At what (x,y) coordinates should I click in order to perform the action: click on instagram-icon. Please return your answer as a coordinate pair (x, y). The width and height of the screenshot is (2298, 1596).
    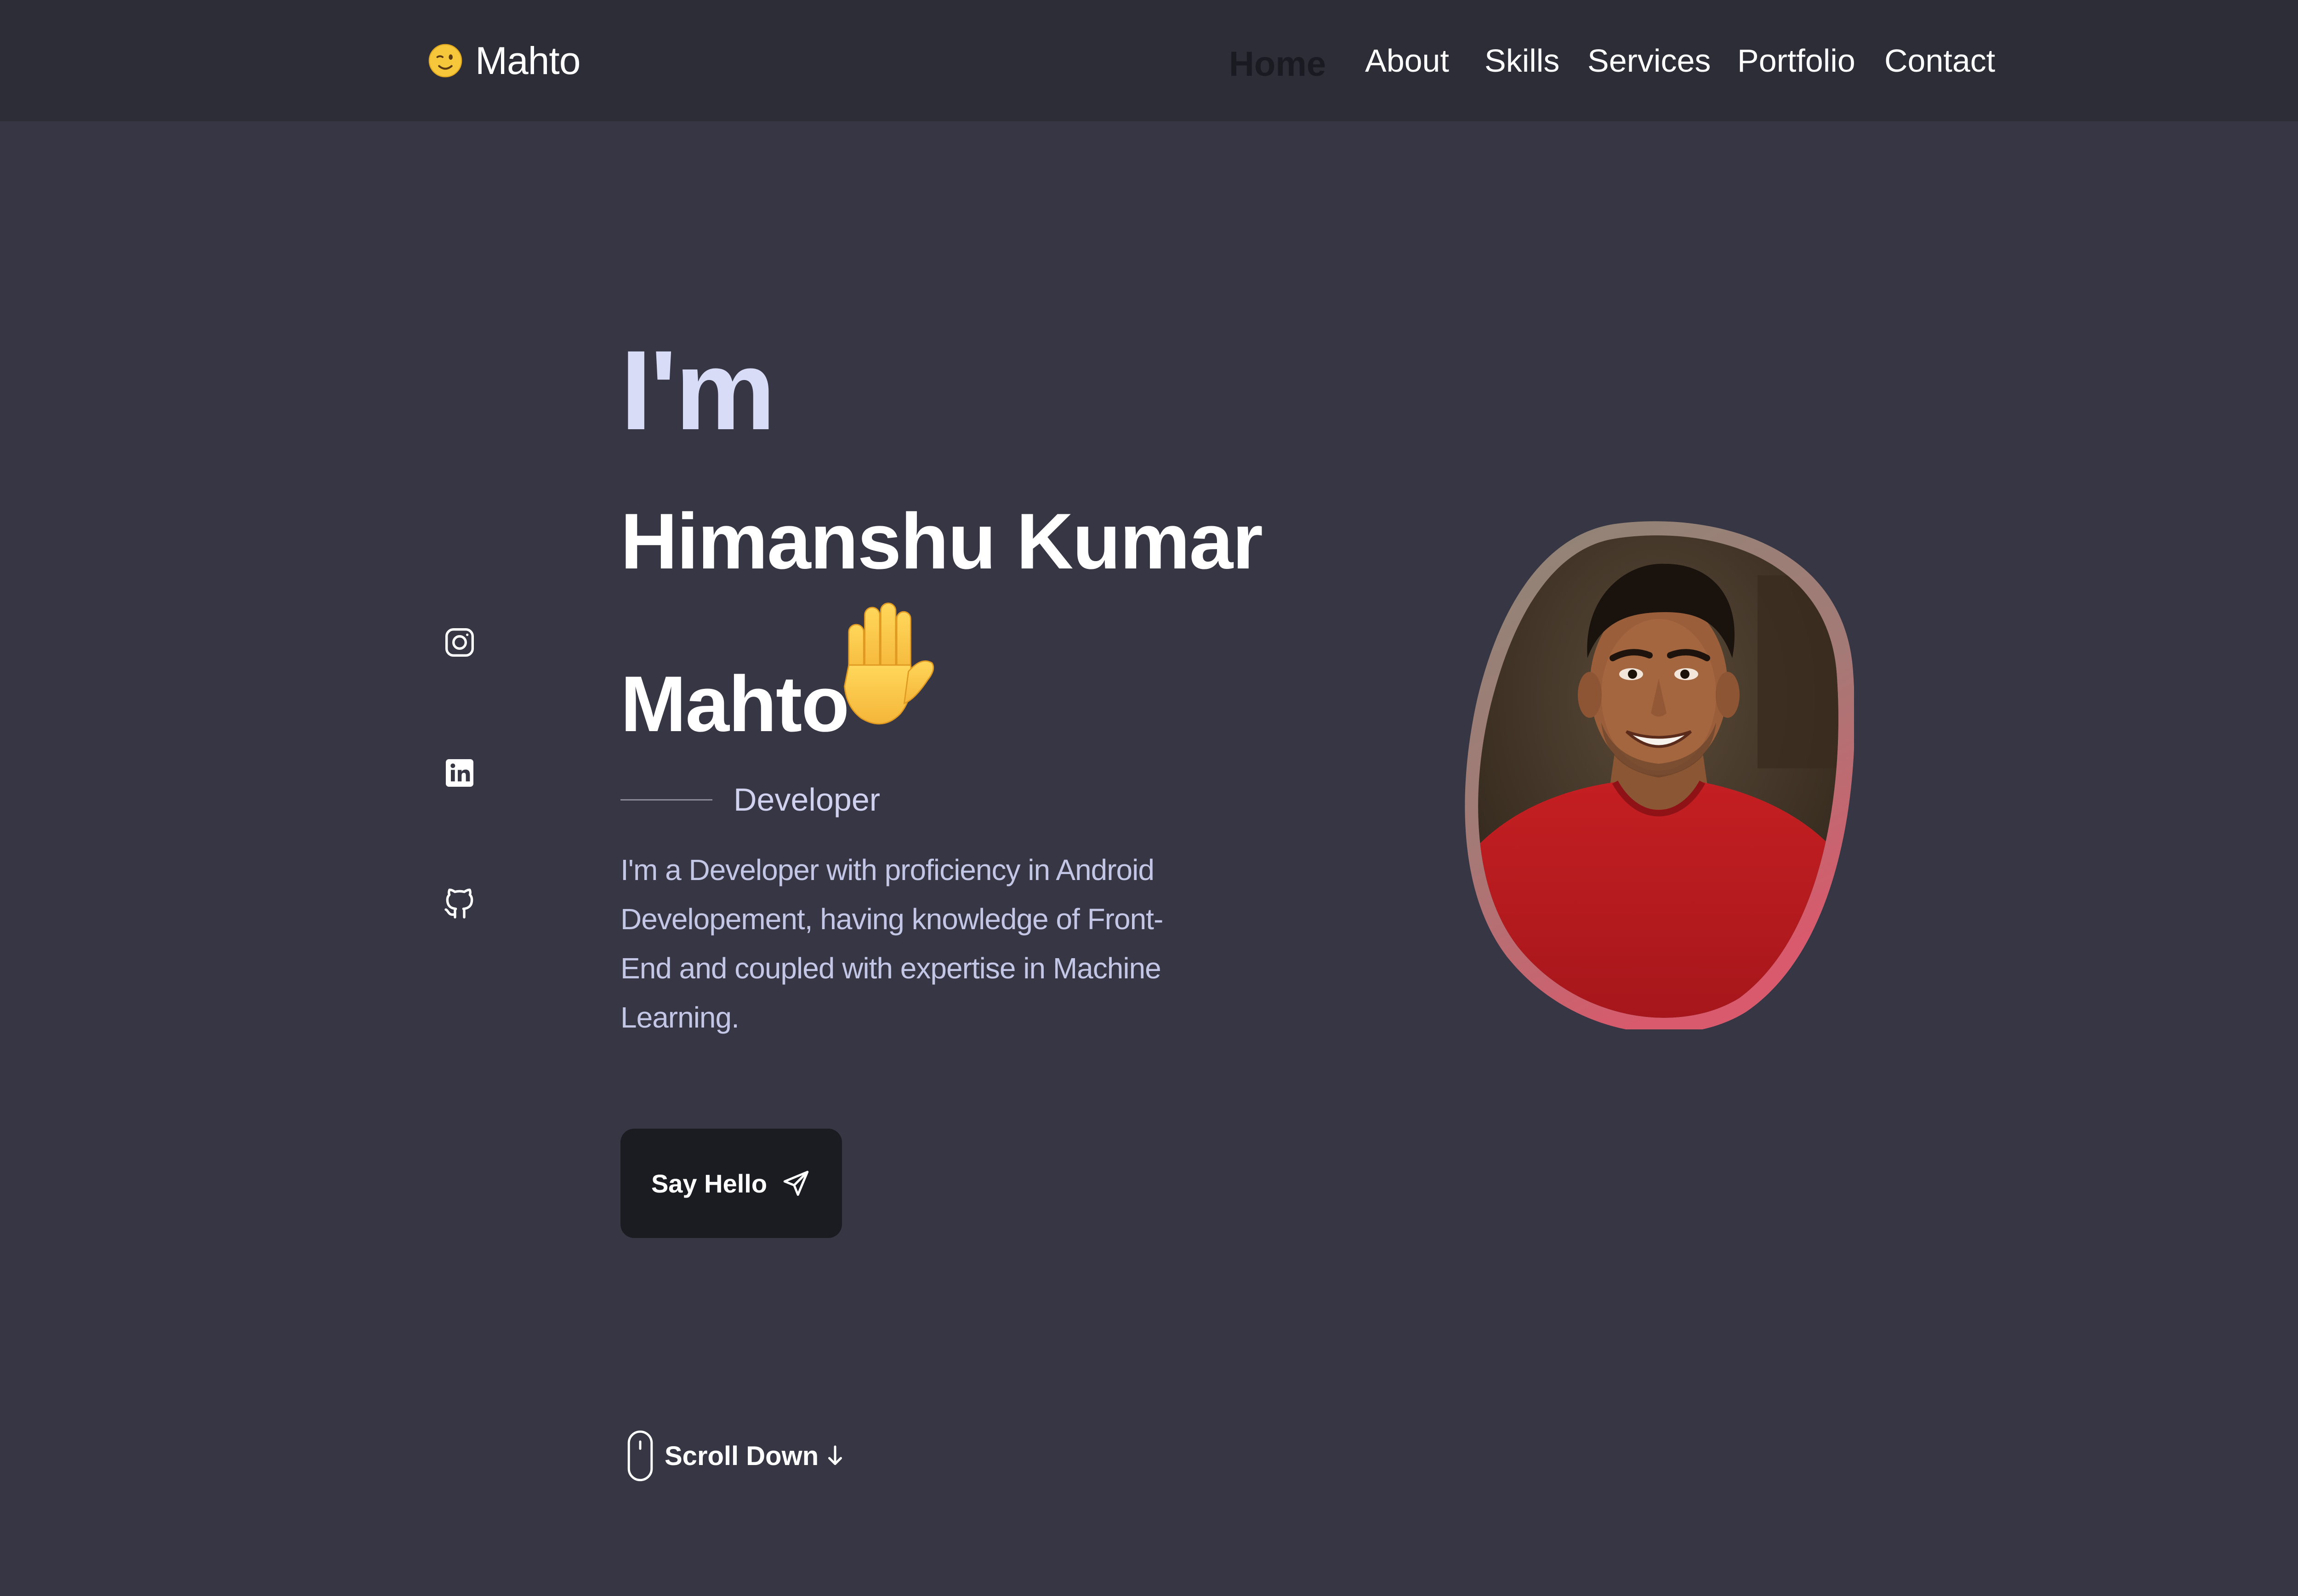
    Looking at the image, I should click on (460, 642).